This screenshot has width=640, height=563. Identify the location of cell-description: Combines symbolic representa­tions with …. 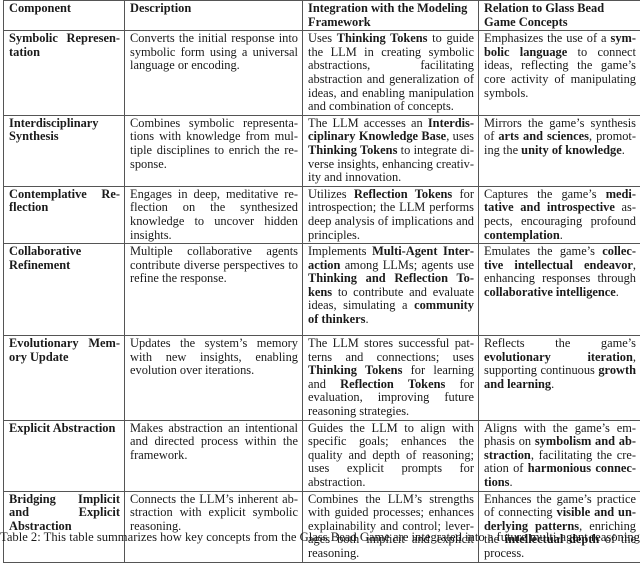
(214, 150).